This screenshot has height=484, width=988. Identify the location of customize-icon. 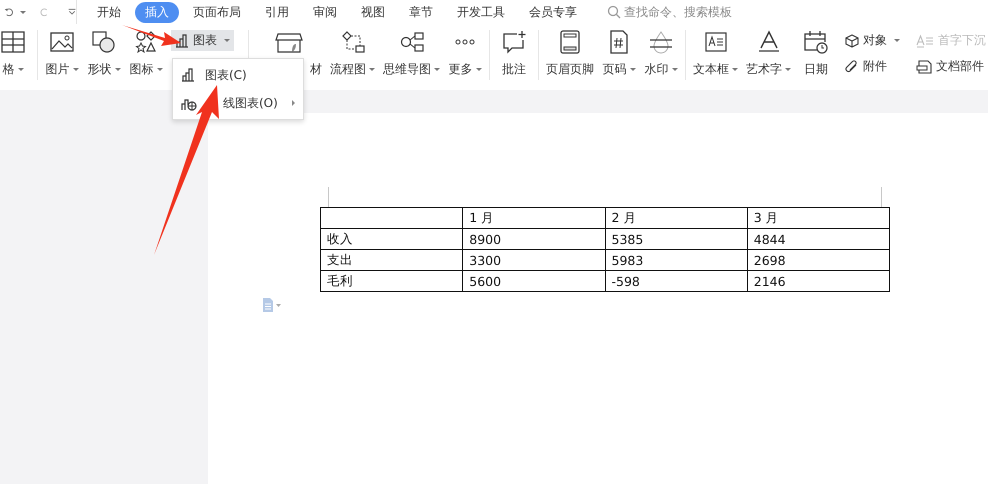
(72, 12).